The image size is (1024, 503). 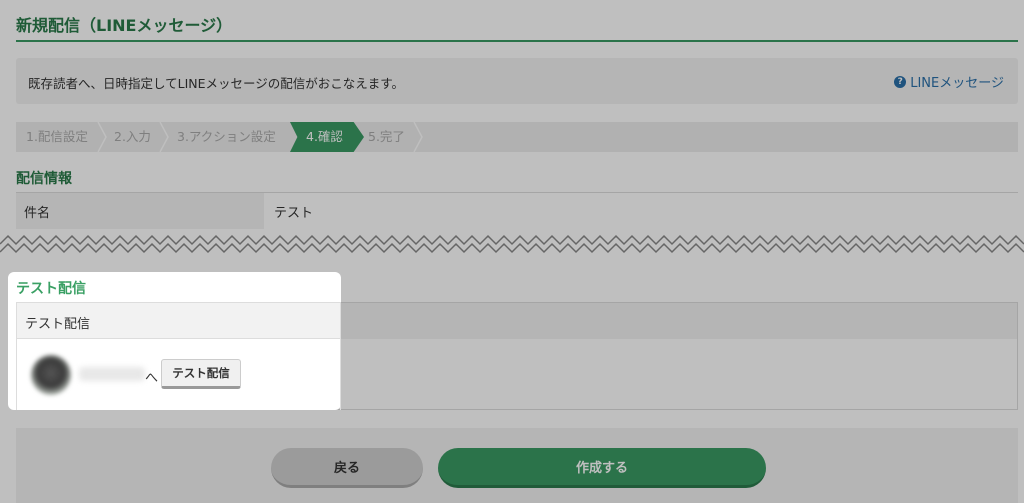 I want to click on step-1: 1.配信設定, so click(x=57, y=136).